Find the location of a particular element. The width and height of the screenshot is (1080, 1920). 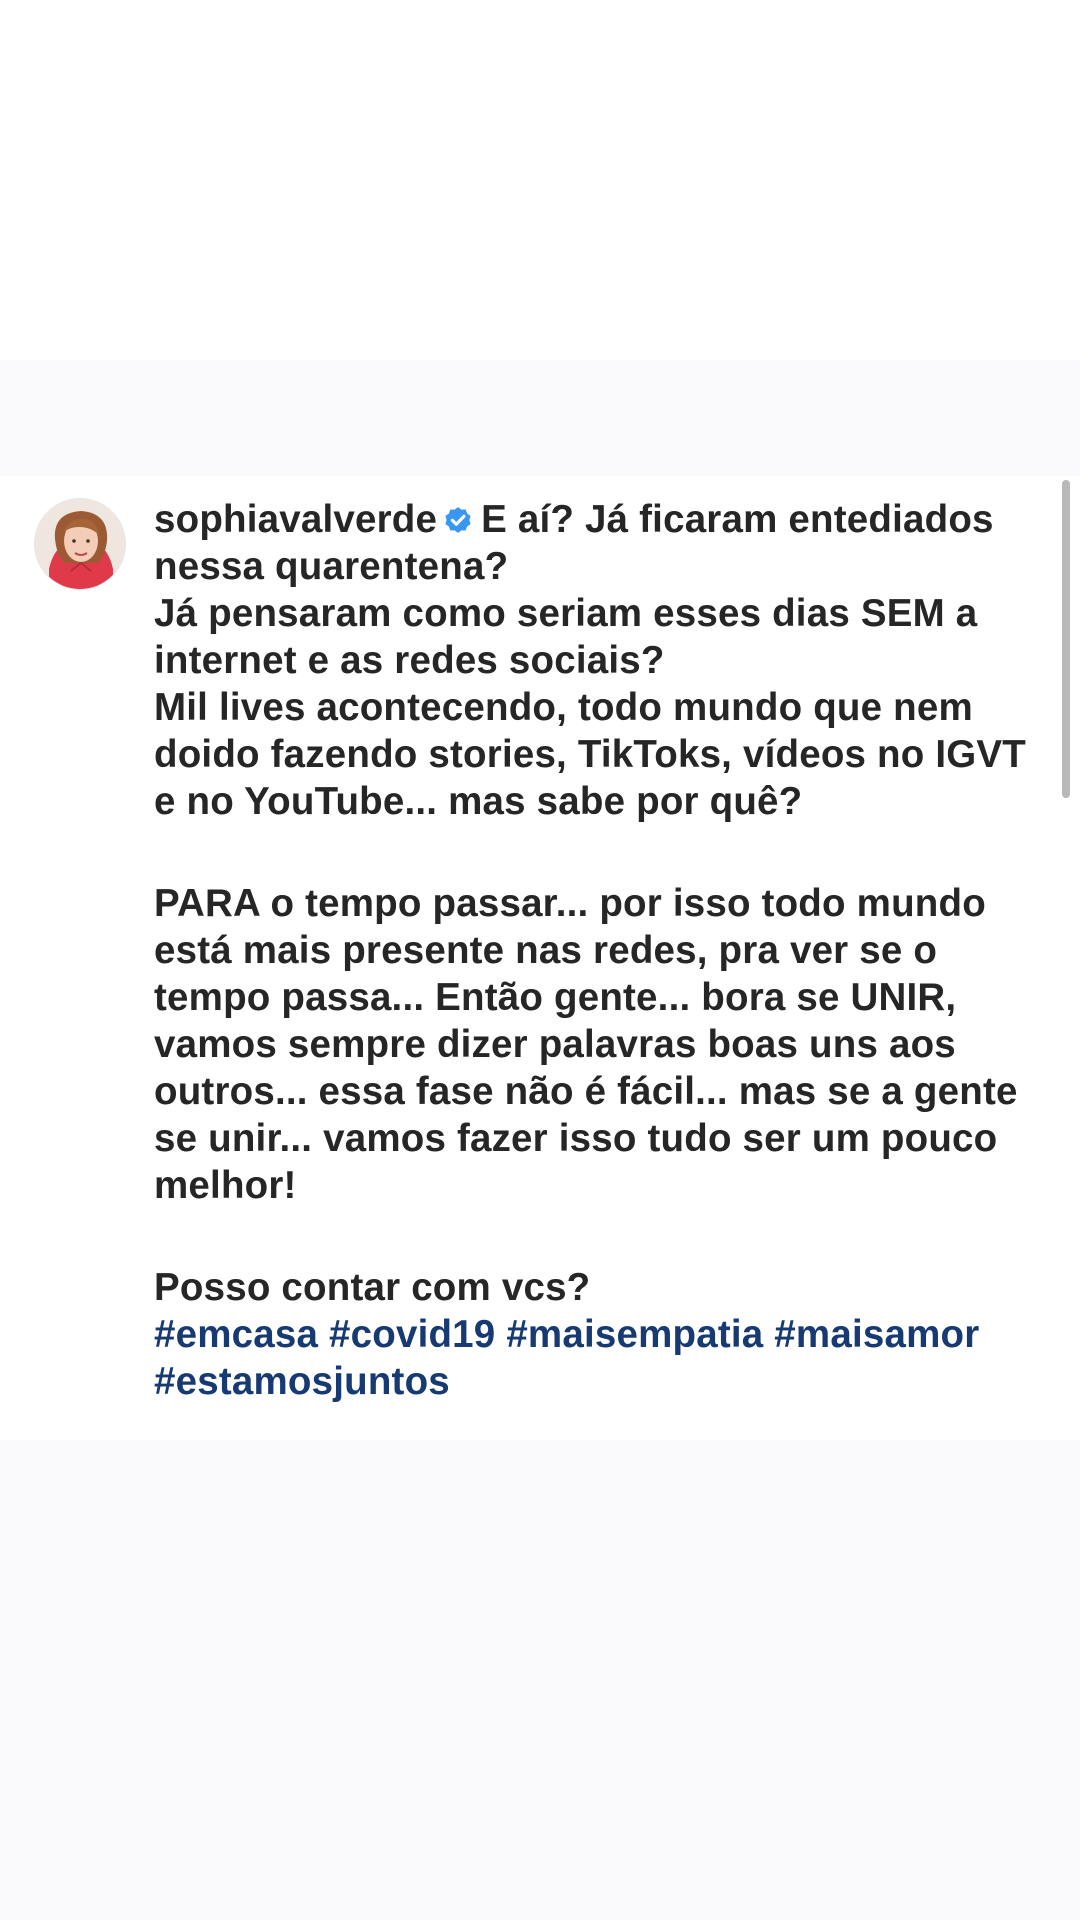

scrollbar is located at coordinates (1066, 639).